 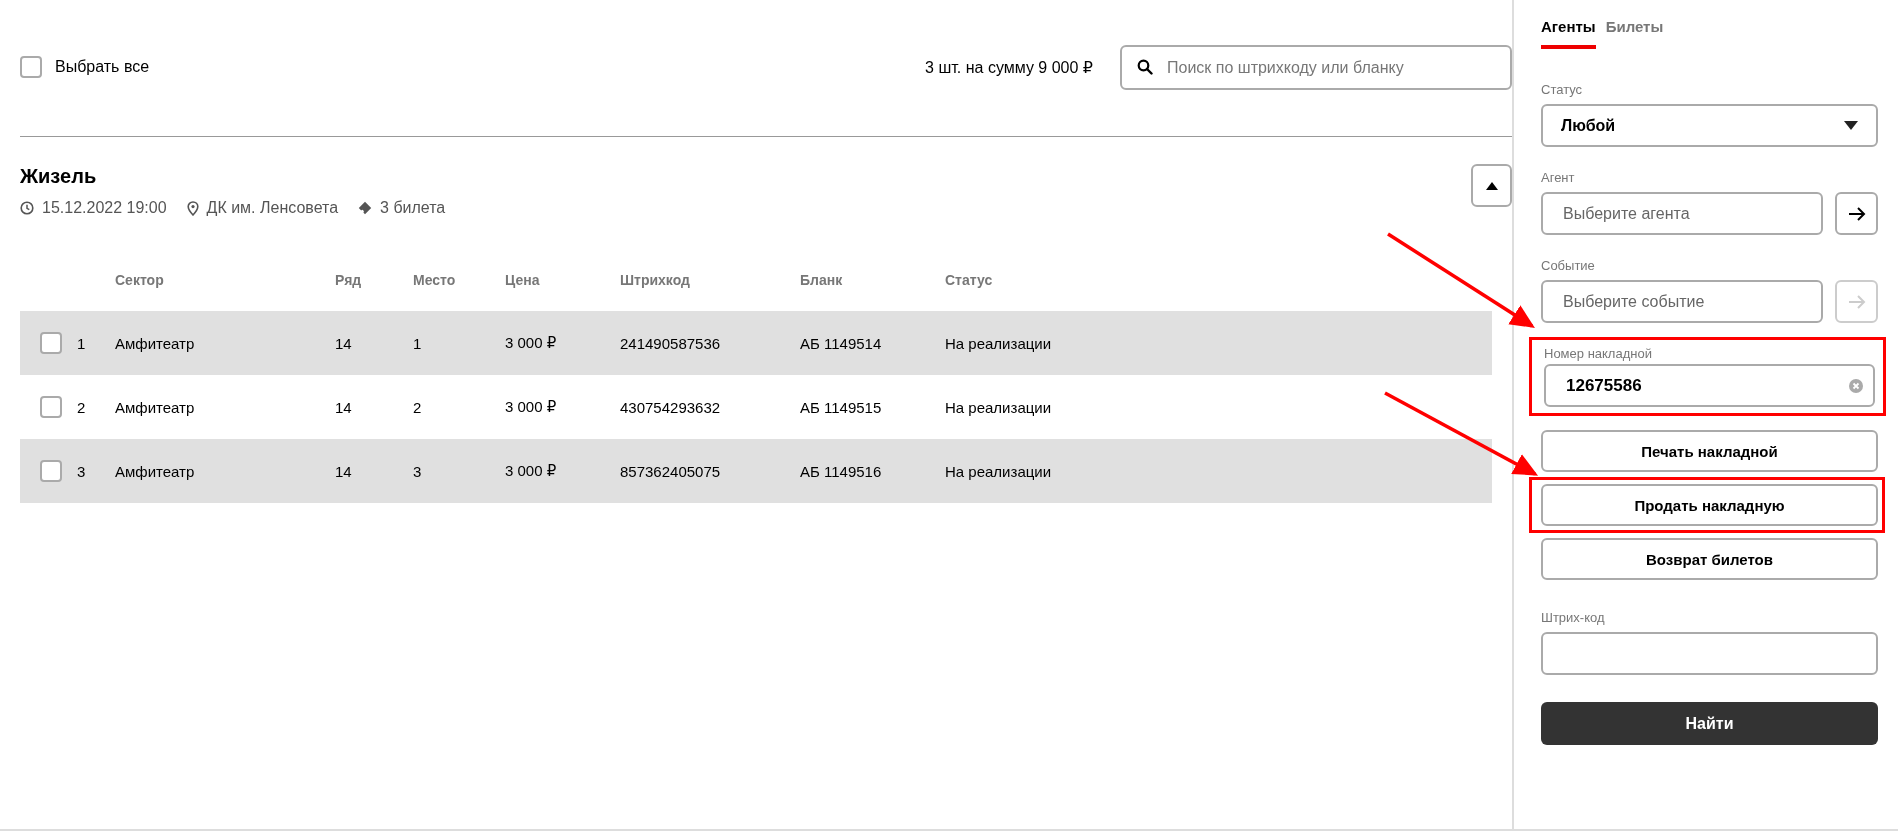 I want to click on input-field: Выберите агента, so click(x=1682, y=213).